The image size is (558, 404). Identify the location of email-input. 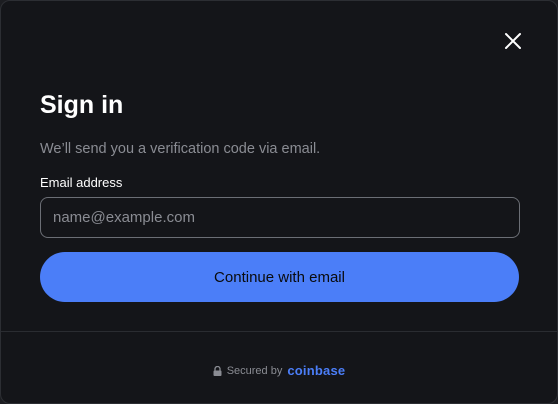
(280, 217).